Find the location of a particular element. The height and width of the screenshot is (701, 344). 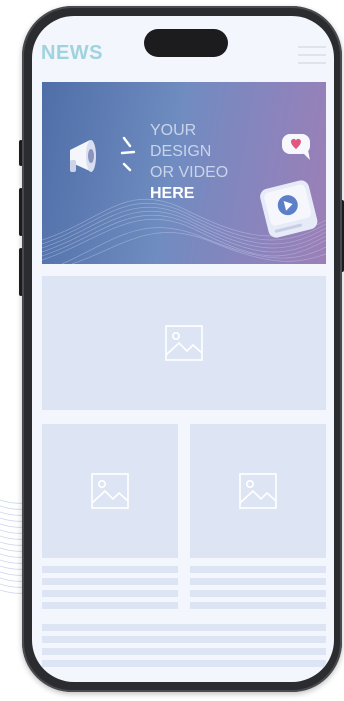

article-image-placeholder-left is located at coordinates (110, 491).